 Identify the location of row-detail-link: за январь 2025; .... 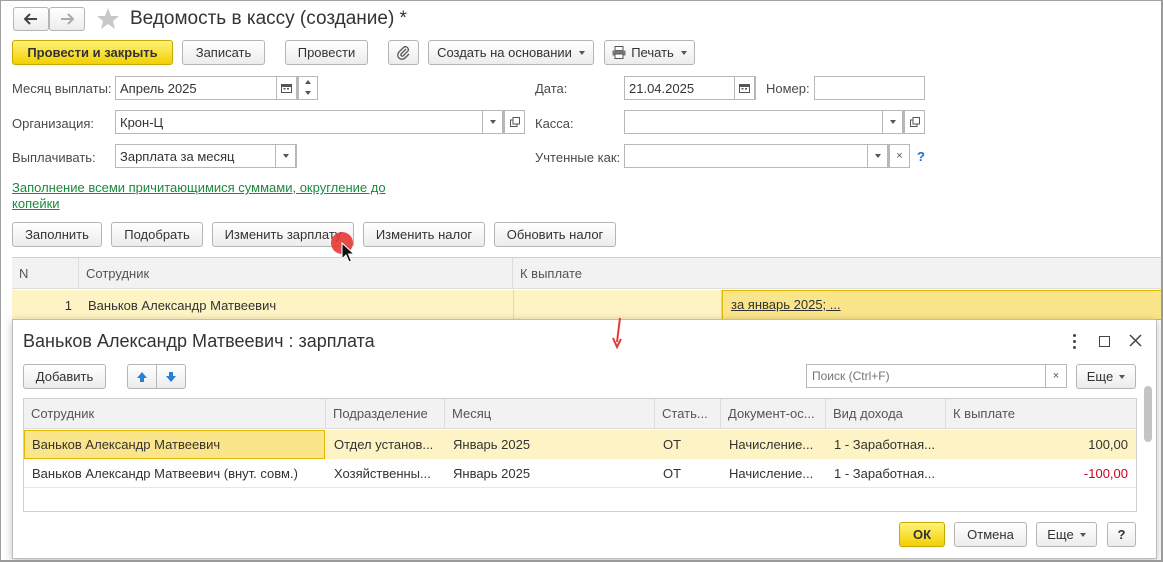
(786, 304).